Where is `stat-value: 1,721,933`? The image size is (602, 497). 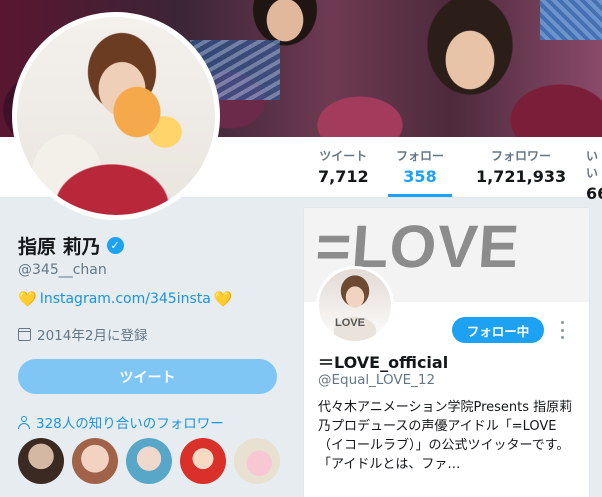
stat-value: 1,721,933 is located at coordinates (521, 176).